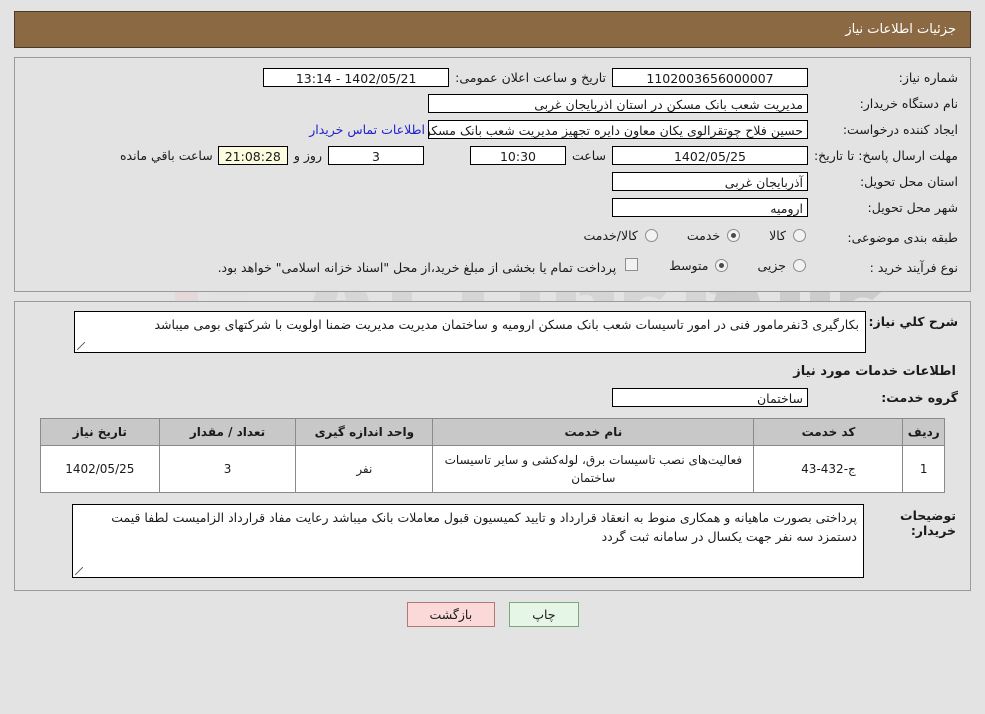 This screenshot has height=714, width=985. What do you see at coordinates (710, 181) in the screenshot?
I see `province-value: آذربایجان غربی` at bounding box center [710, 181].